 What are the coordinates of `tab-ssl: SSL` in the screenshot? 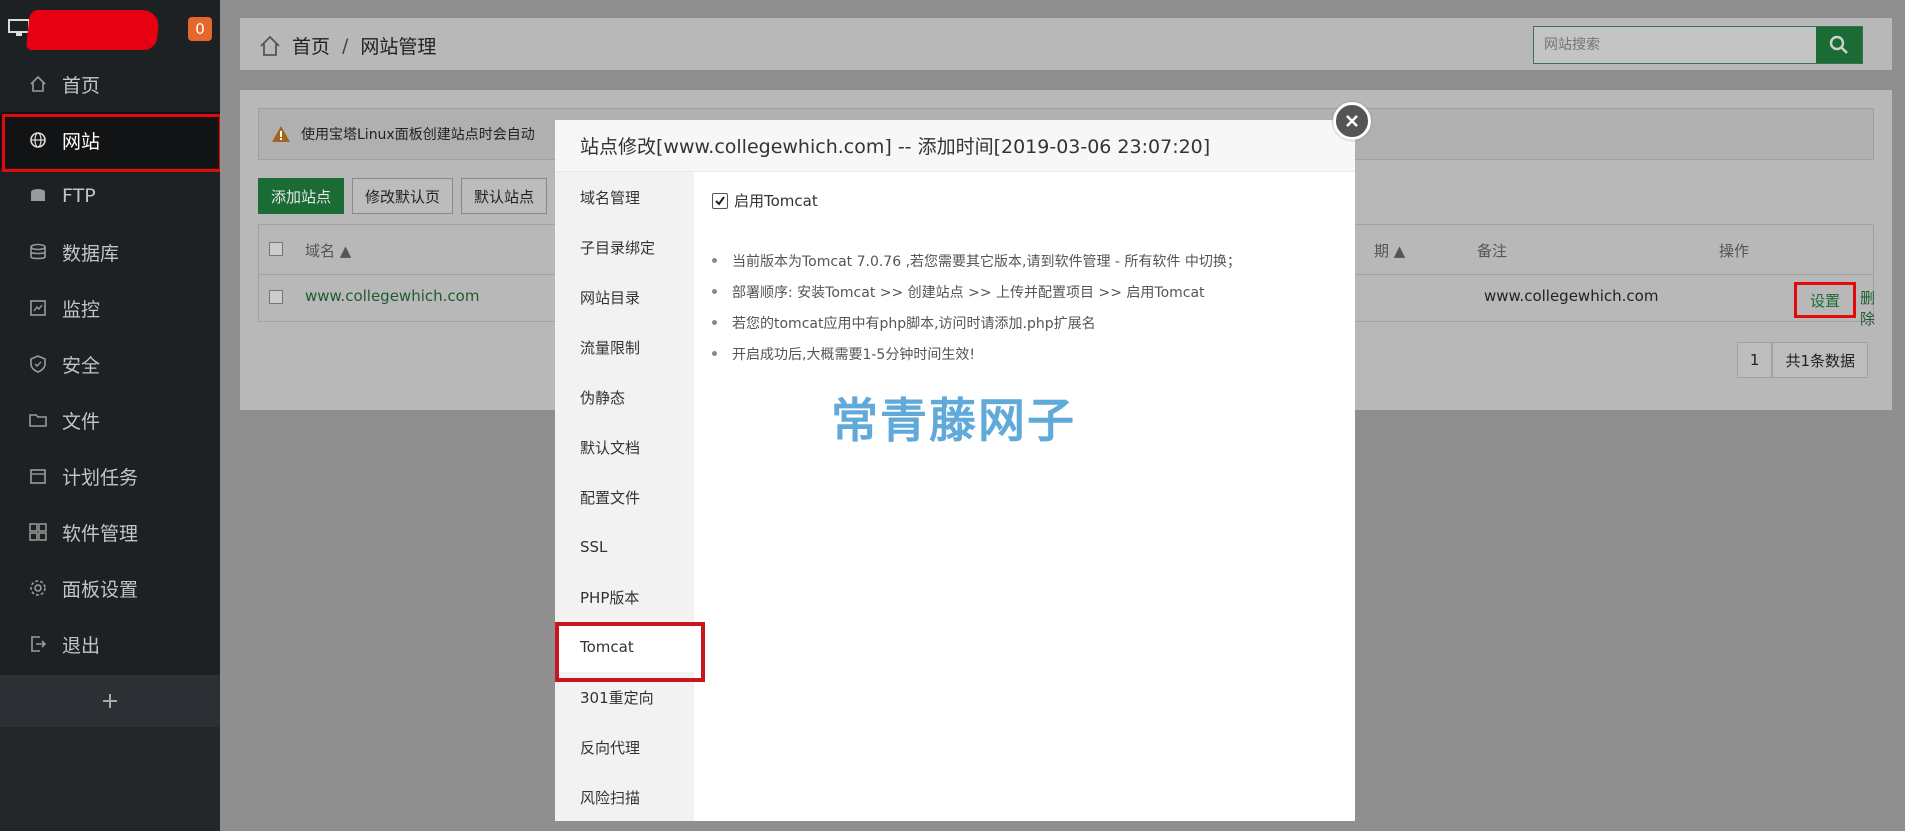 It's located at (624, 547).